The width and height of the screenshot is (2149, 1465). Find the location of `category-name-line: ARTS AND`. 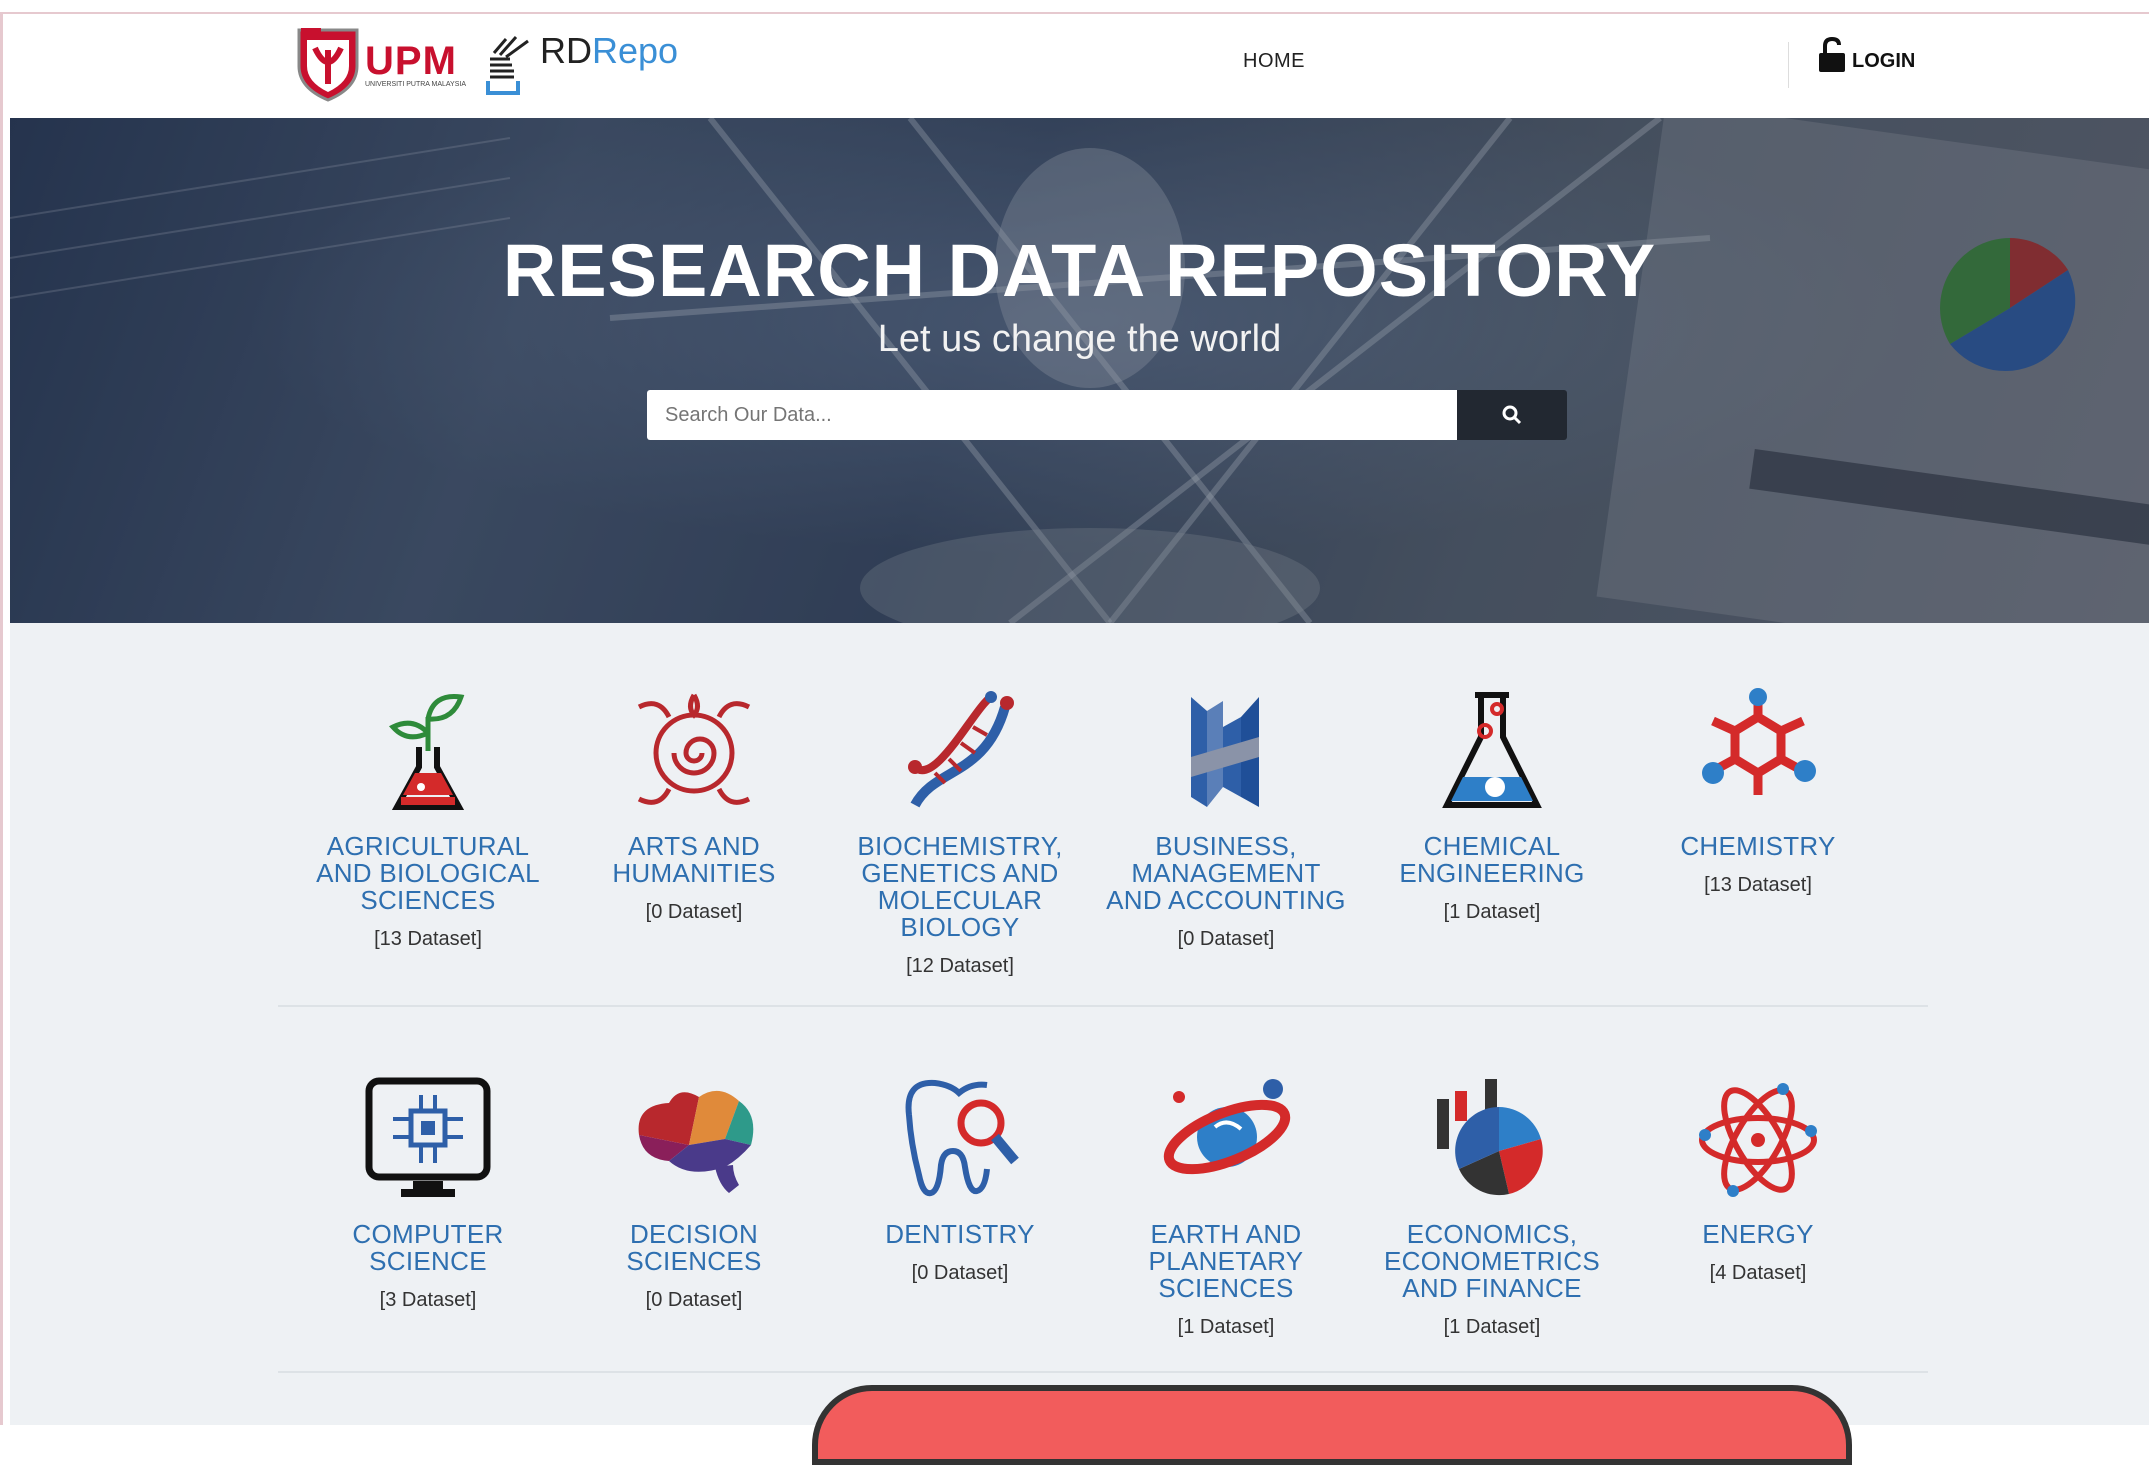

category-name-line: ARTS AND is located at coordinates (694, 846).